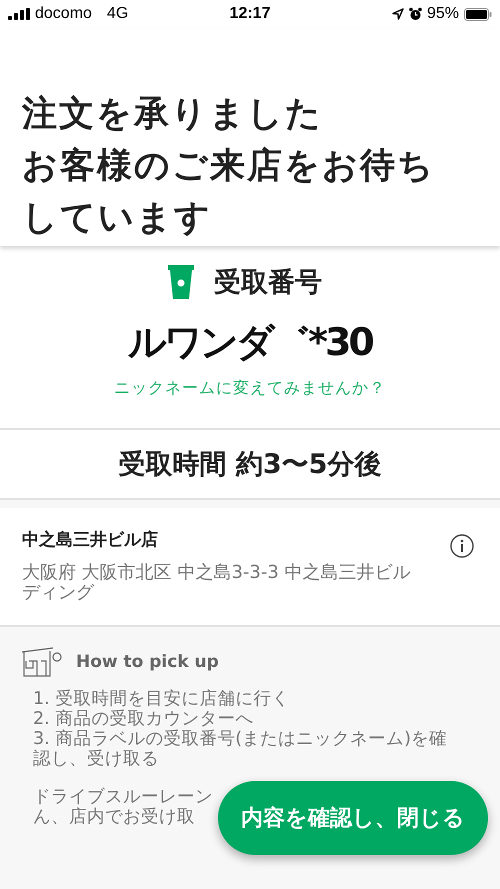 The width and height of the screenshot is (500, 889). I want to click on carrier-name: docomo, so click(63, 14).